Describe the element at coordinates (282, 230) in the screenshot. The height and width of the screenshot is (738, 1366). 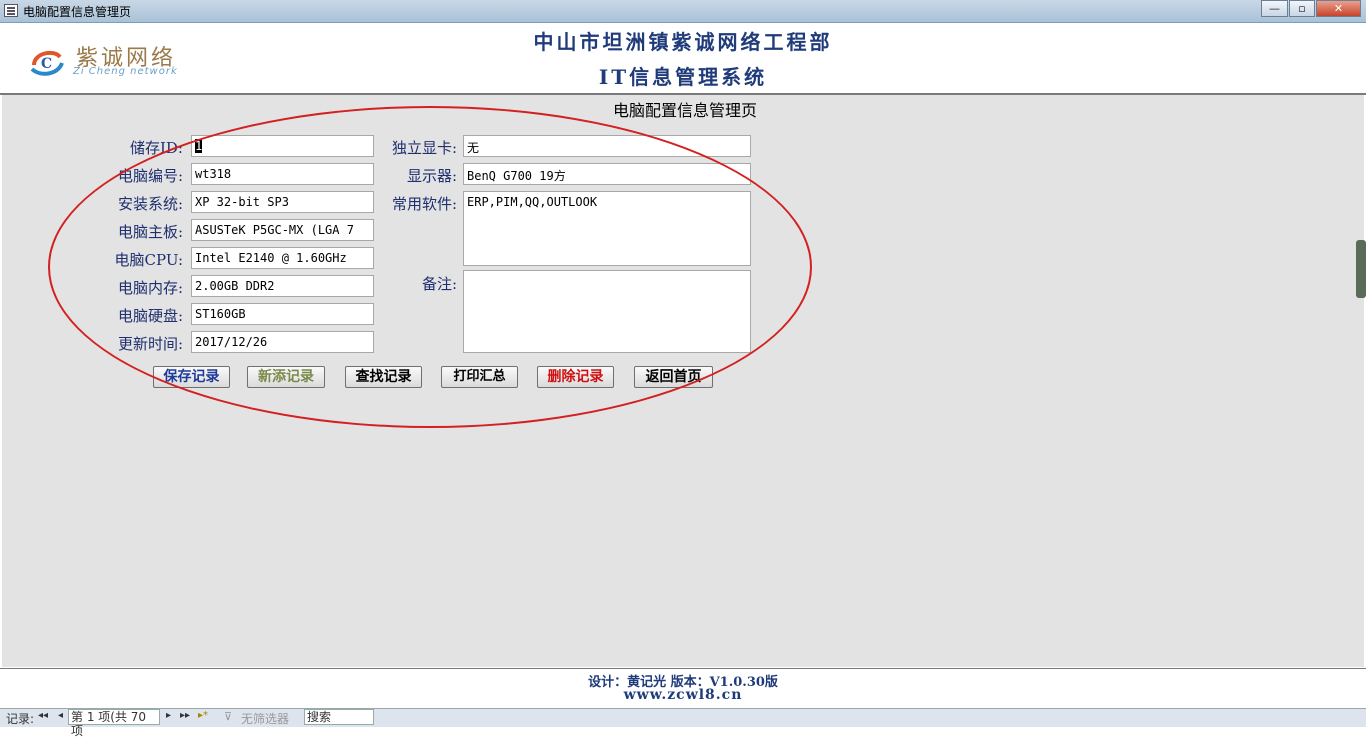
I see `motherboard-field: ASUSTeK P5GC-MX (LGA 7` at that location.